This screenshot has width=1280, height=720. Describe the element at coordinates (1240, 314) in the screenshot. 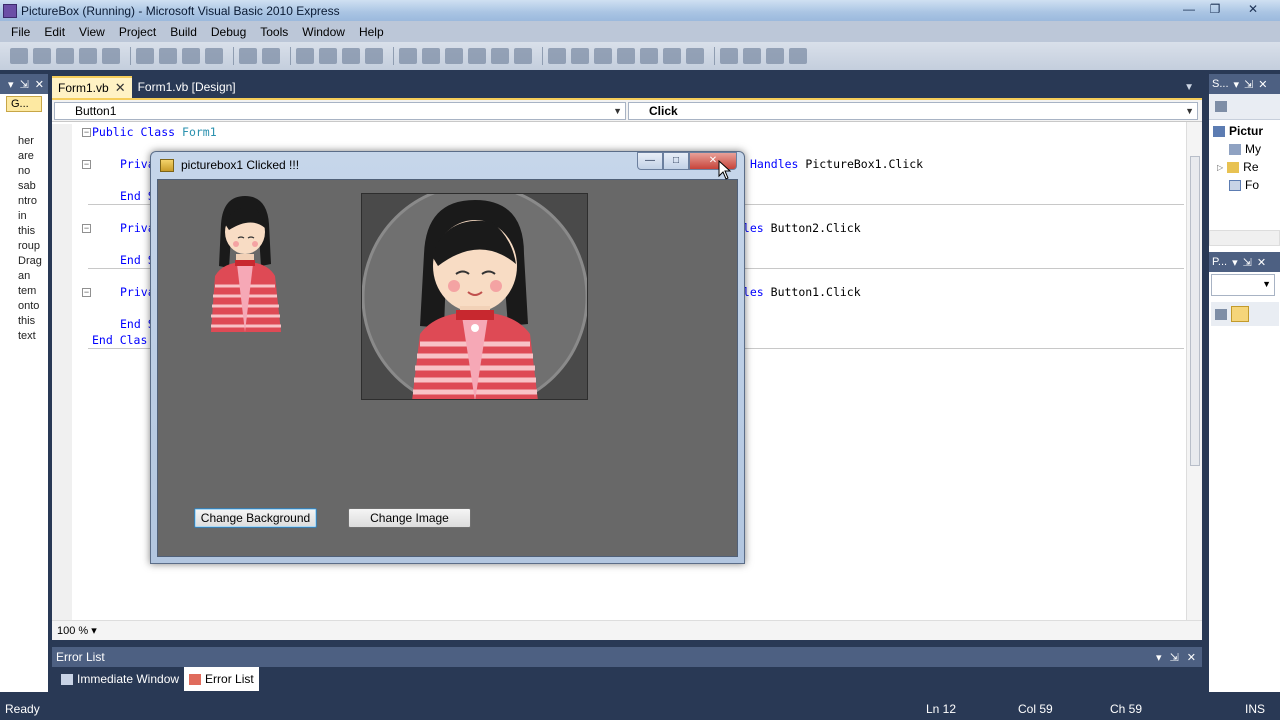

I see `alphabetical-sort-icon` at that location.